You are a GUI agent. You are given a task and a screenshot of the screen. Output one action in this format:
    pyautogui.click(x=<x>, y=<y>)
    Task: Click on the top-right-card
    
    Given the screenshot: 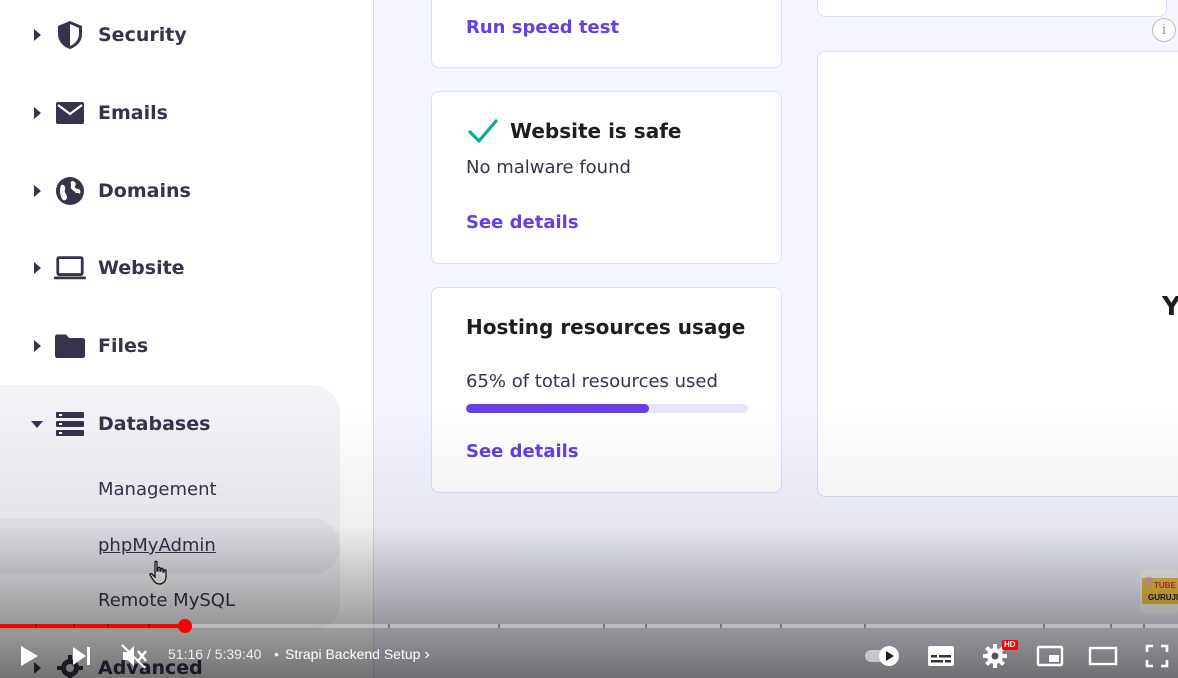 What is the action you would take?
    pyautogui.click(x=992, y=8)
    